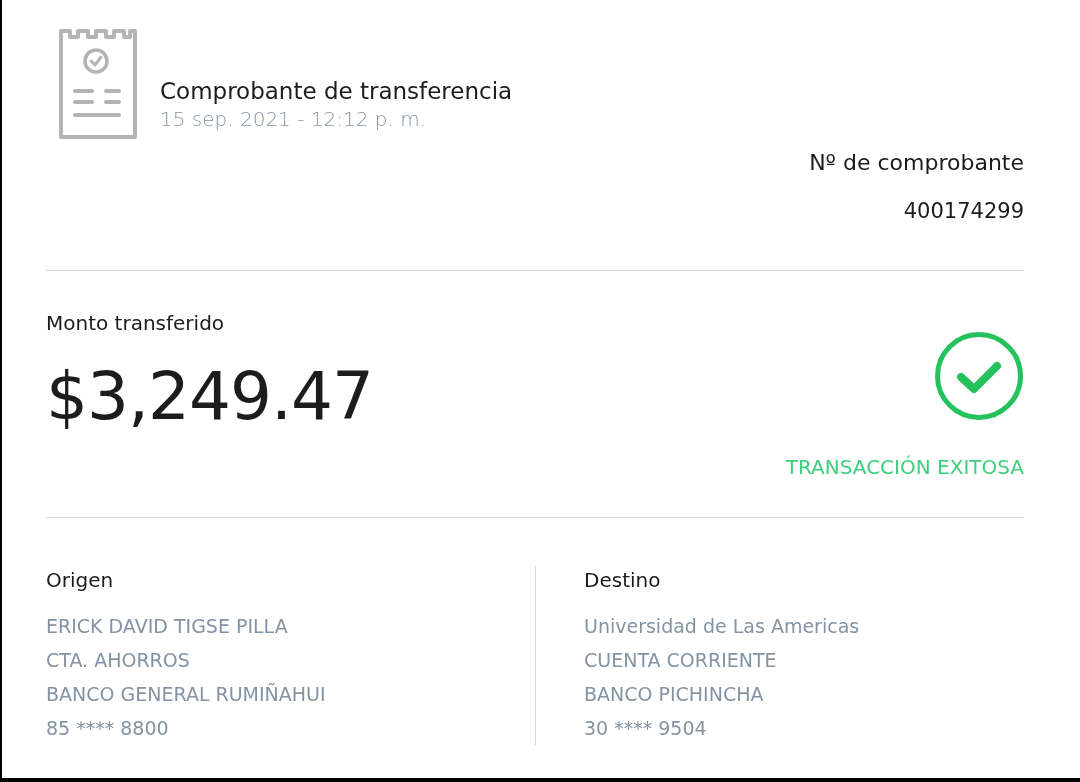 The image size is (1080, 782). Describe the element at coordinates (963, 211) in the screenshot. I see `receipt-number: 400174299` at that location.